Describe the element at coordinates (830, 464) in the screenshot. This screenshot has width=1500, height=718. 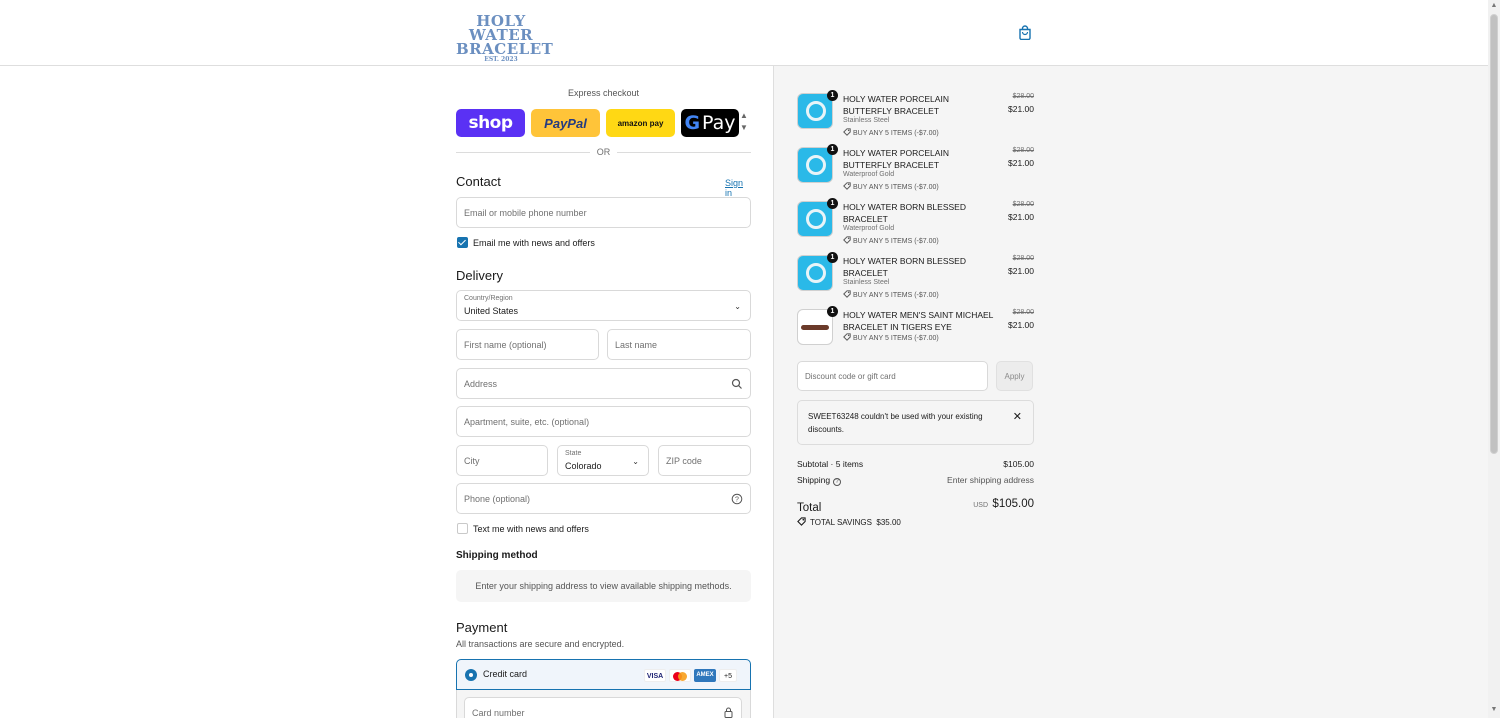
I see `subtotal-label: Subtotal · 5 items` at that location.